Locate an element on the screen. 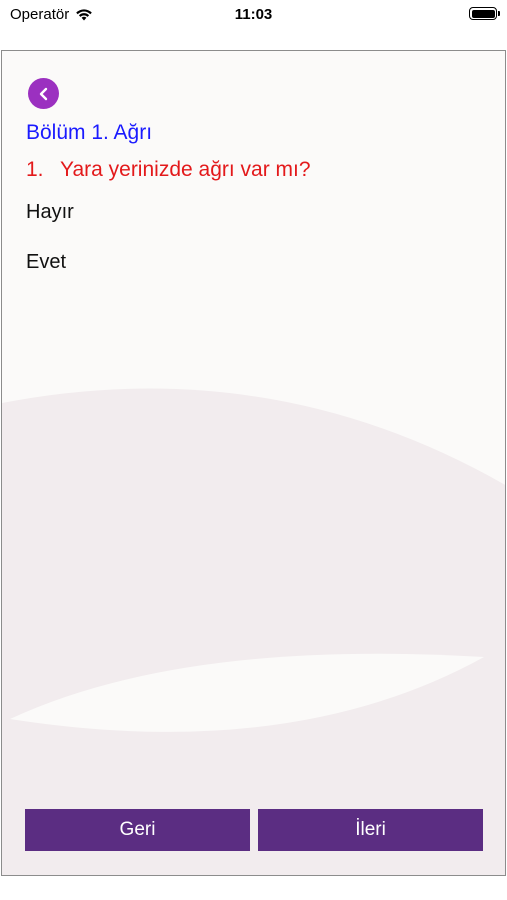 The image size is (507, 900). question-text: 1. Yara yerinizde ağrı var mı? is located at coordinates (168, 170).